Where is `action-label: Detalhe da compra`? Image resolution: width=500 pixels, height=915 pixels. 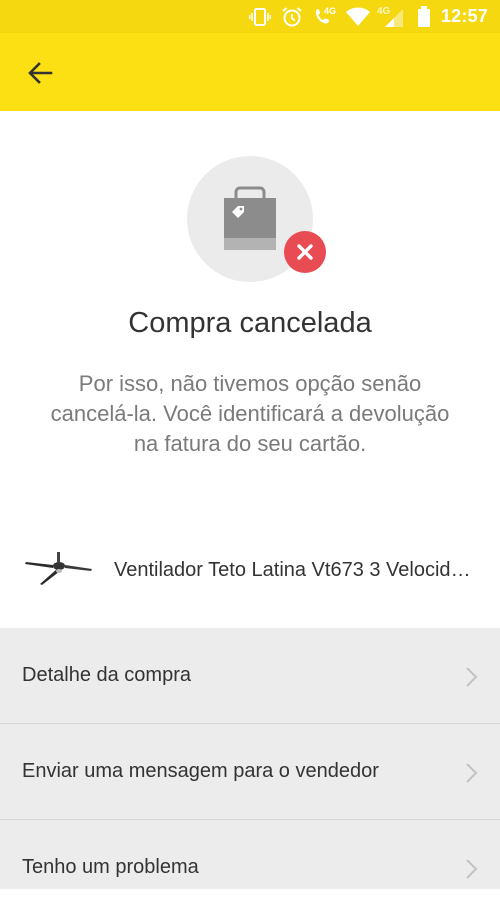 action-label: Detalhe da compra is located at coordinates (106, 675).